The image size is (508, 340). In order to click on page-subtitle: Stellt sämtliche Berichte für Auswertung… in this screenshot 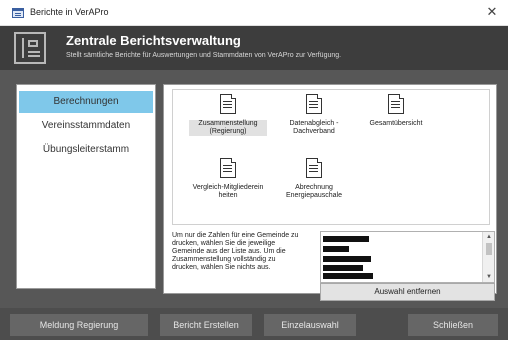, I will do `click(204, 55)`.